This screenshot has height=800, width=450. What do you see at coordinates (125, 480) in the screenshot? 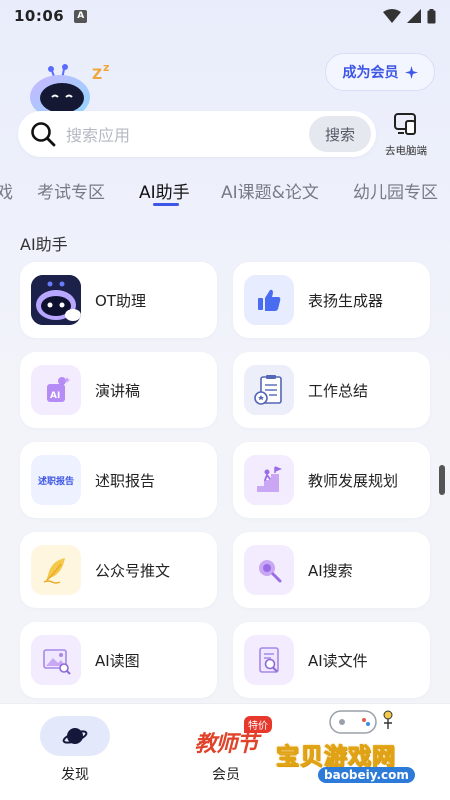
I see `card-label: 述职报告` at bounding box center [125, 480].